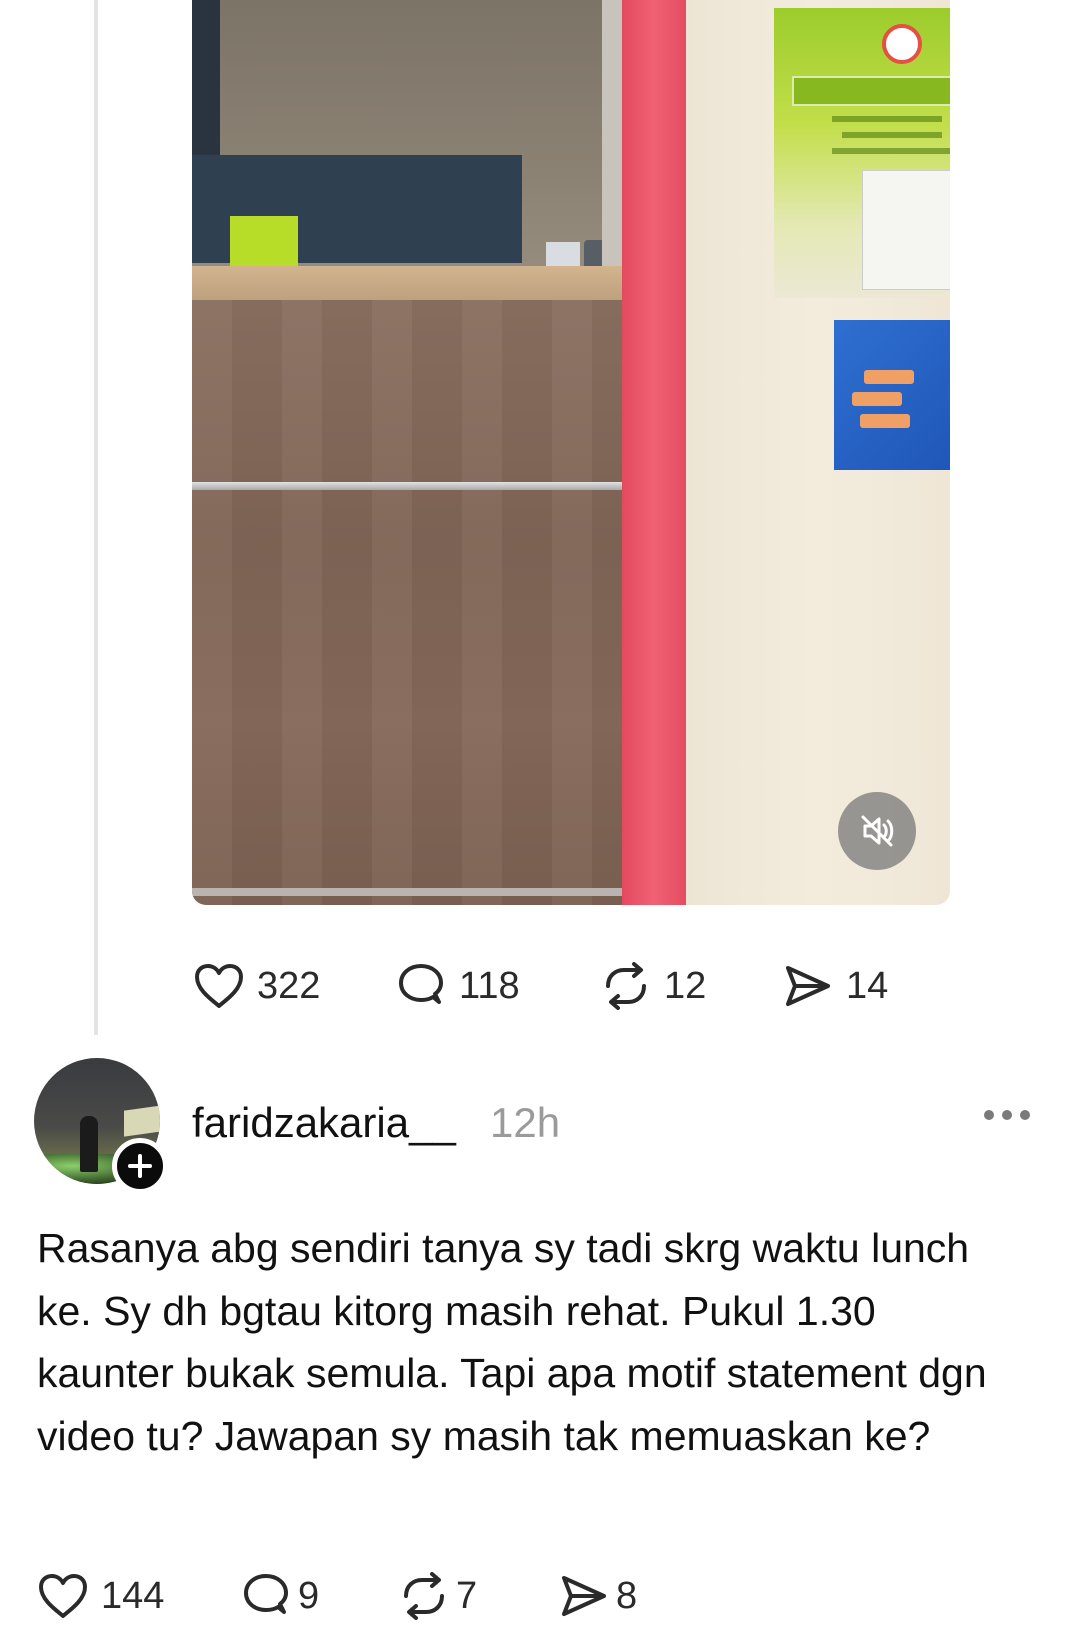 The height and width of the screenshot is (1641, 1080). I want to click on post-action-bar: 322 118 12 14, so click(540, 986).